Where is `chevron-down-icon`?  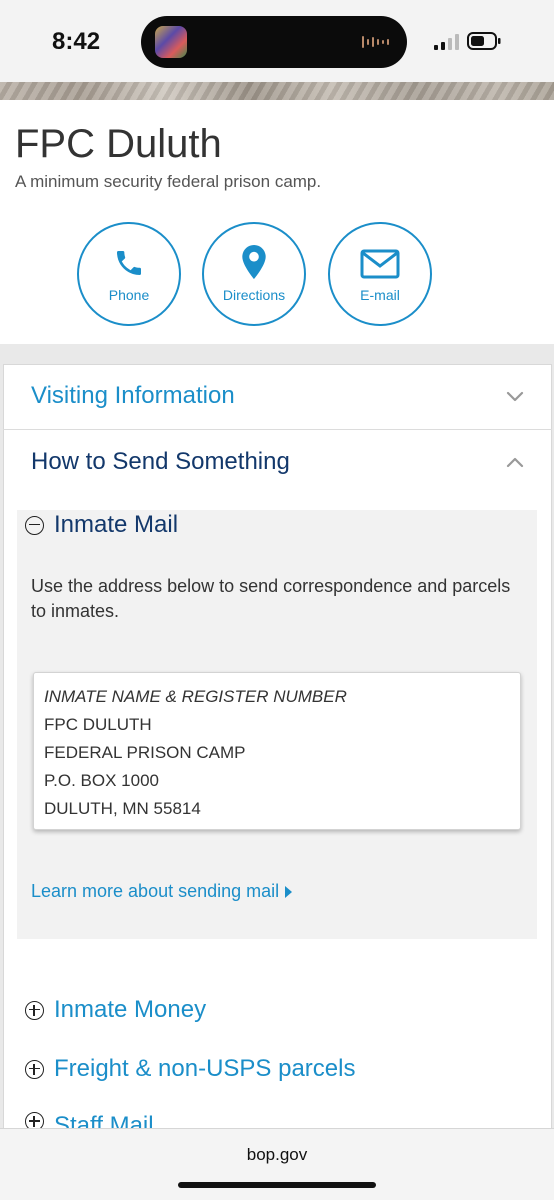
chevron-down-icon is located at coordinates (515, 396).